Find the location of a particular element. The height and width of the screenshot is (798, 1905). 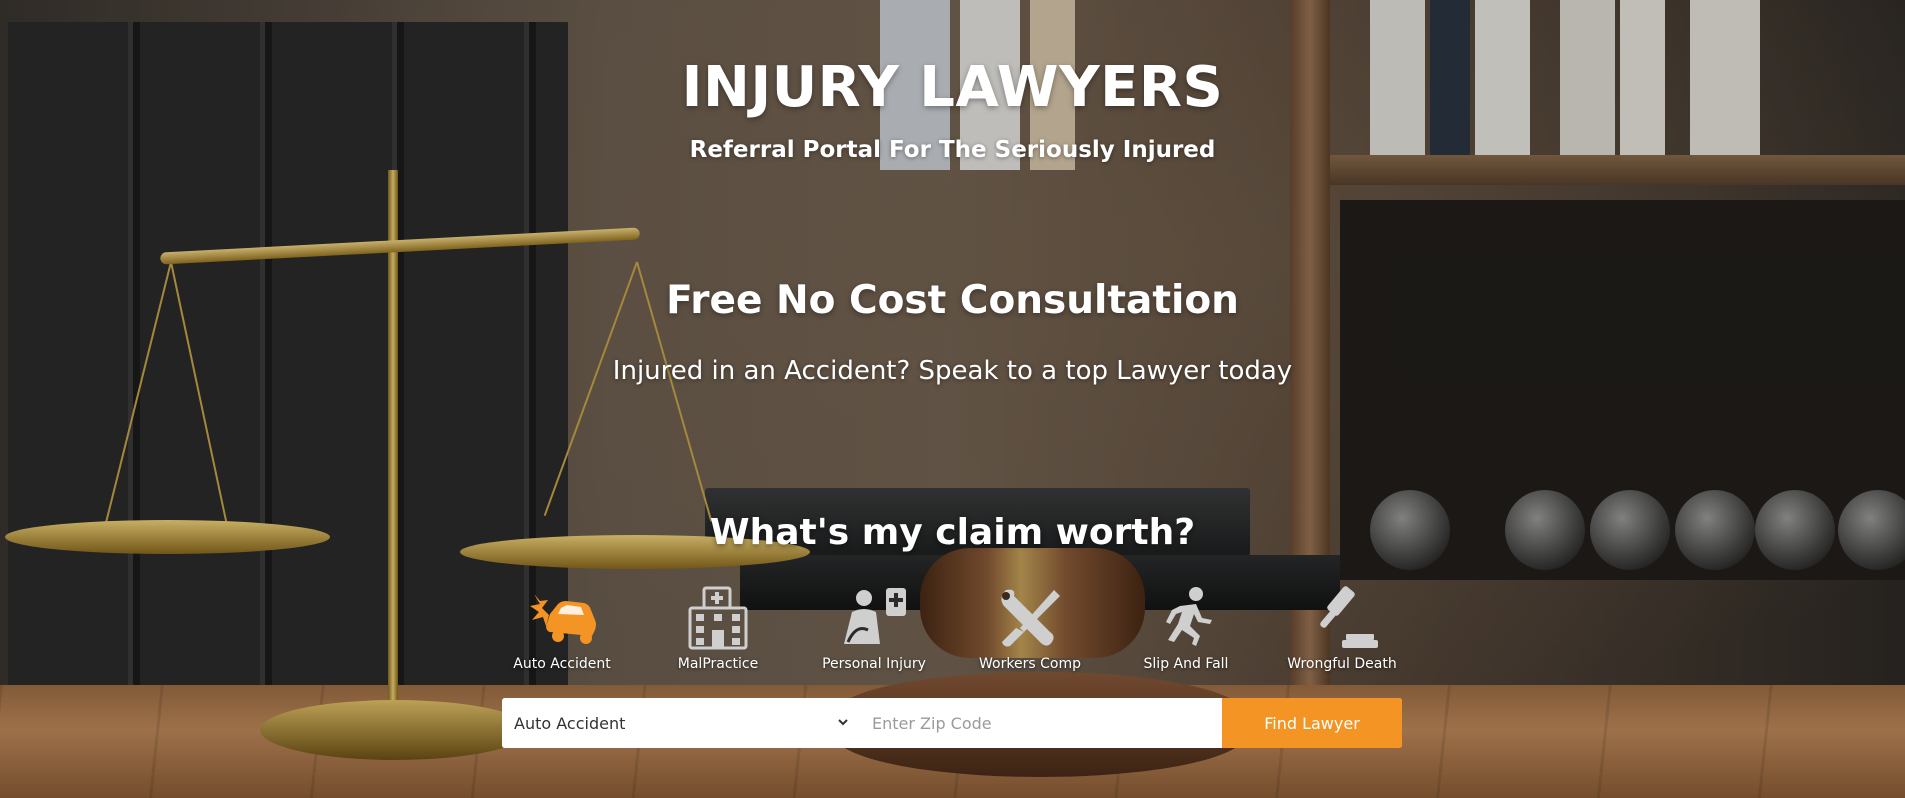

category-label: Personal Injury is located at coordinates (874, 664).